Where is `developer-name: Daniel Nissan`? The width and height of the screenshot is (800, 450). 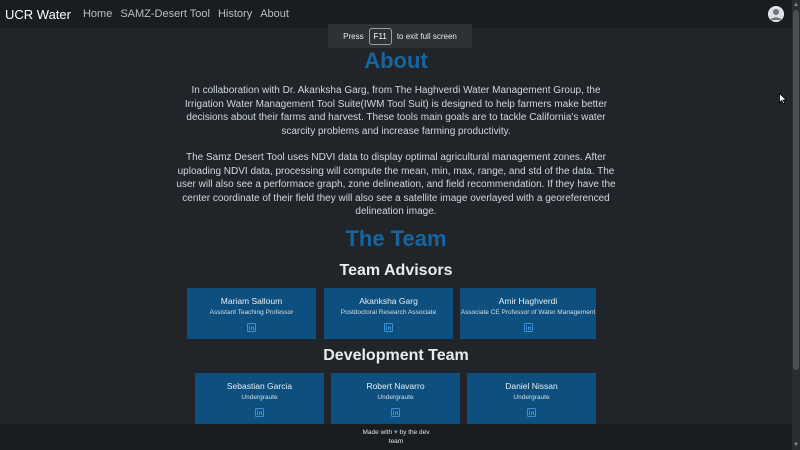
developer-name: Daniel Nissan is located at coordinates (531, 386).